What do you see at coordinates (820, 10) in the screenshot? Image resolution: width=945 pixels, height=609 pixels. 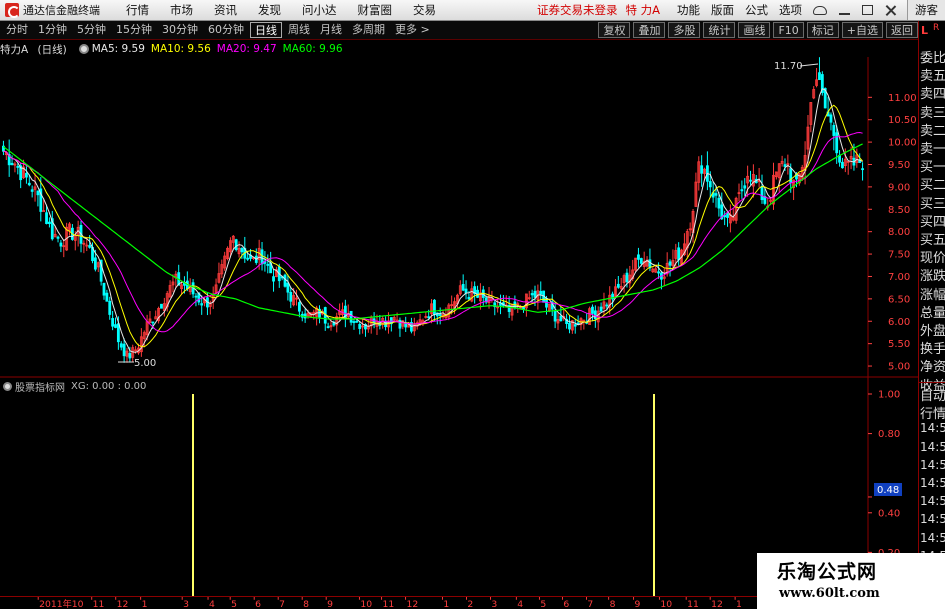 I see `cloud-icon` at bounding box center [820, 10].